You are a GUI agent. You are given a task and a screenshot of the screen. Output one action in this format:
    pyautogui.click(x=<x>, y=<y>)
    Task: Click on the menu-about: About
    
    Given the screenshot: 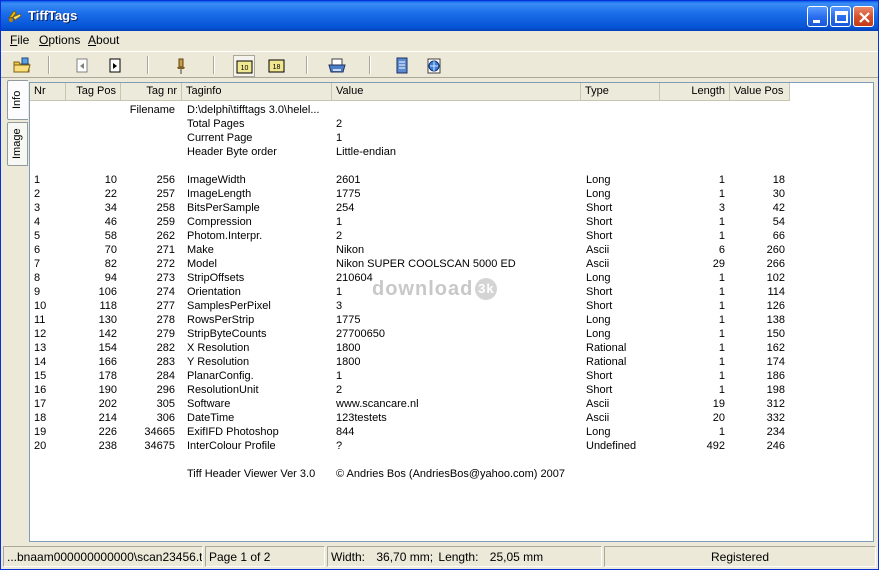 What is the action you would take?
    pyautogui.click(x=103, y=40)
    